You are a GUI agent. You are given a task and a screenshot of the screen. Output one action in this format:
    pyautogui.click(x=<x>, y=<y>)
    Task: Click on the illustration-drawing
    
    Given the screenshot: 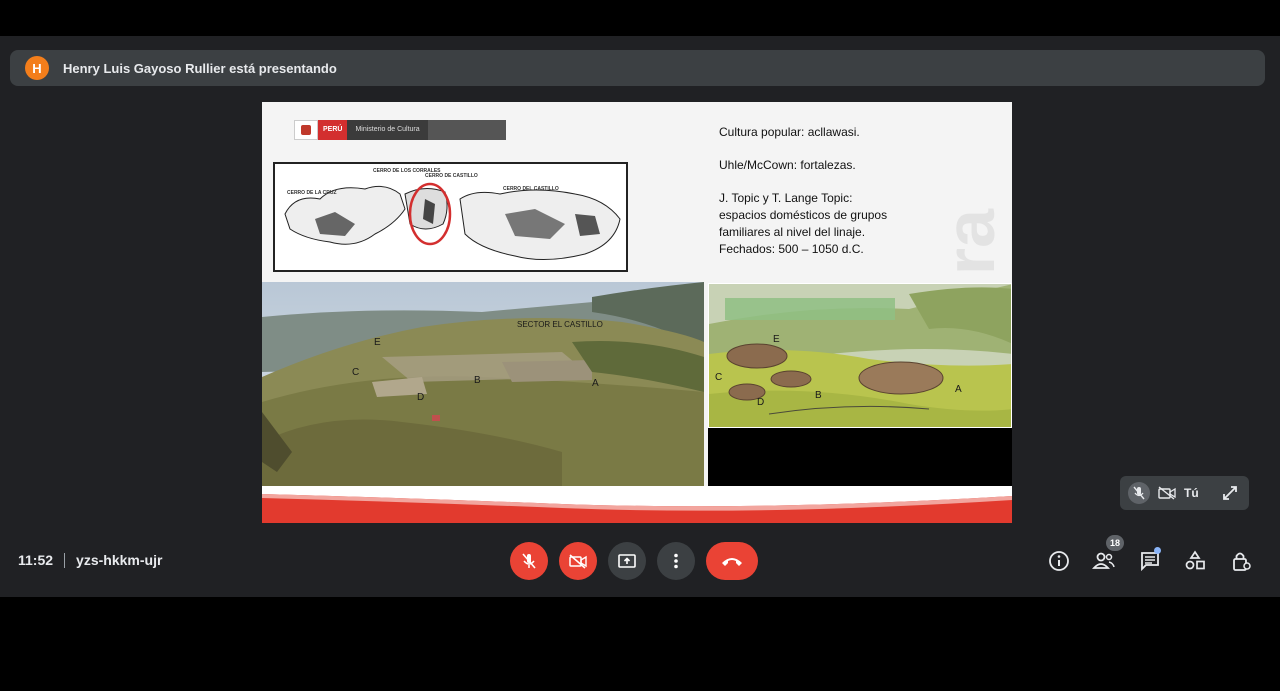 What is the action you would take?
    pyautogui.click(x=860, y=355)
    